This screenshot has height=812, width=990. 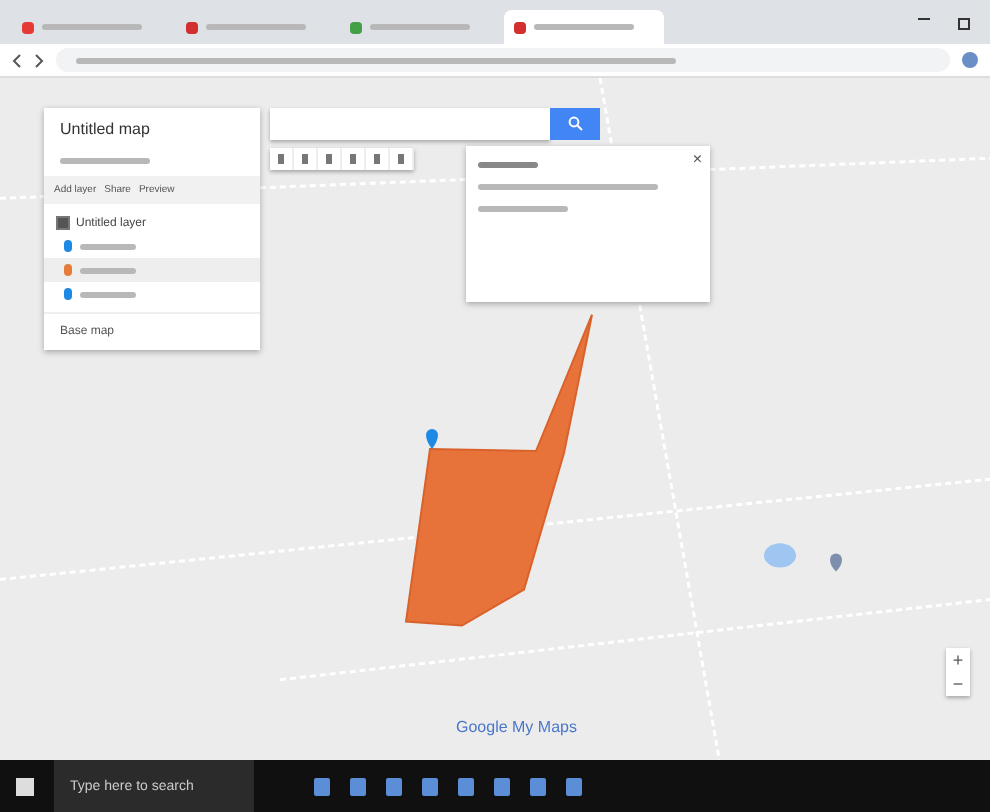 I want to click on map-title: Untitled map, so click(x=152, y=129).